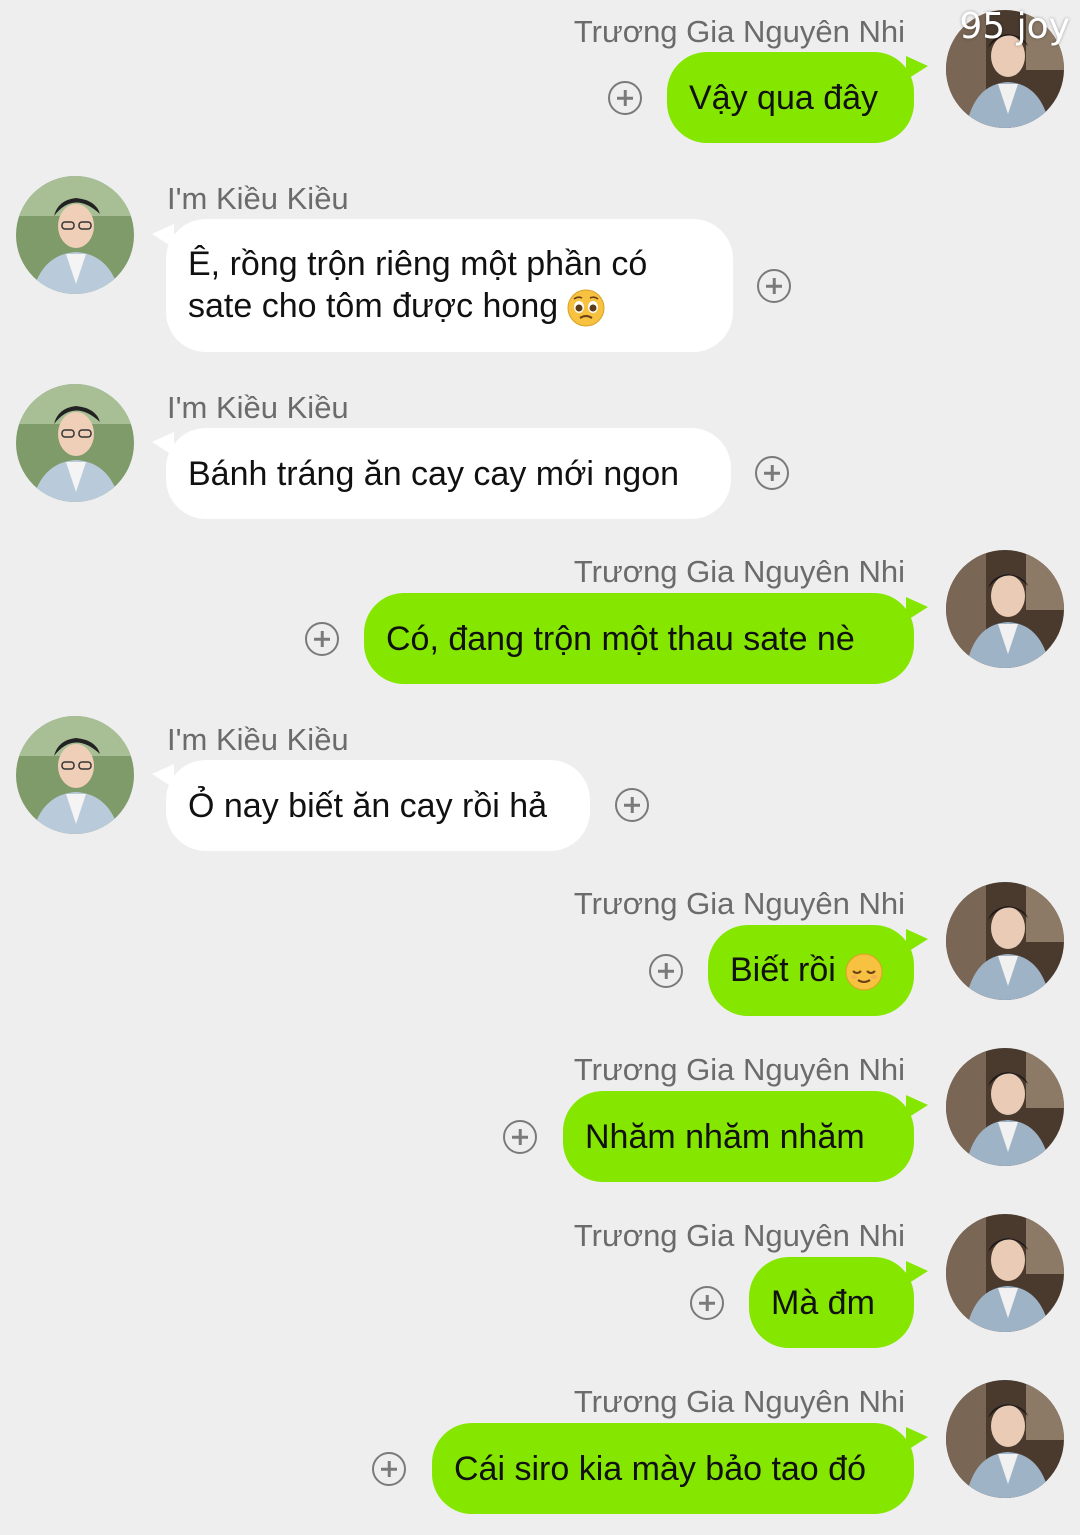 Image resolution: width=1080 pixels, height=1535 pixels. I want to click on message-bubble: Vậy qua đây, so click(790, 97).